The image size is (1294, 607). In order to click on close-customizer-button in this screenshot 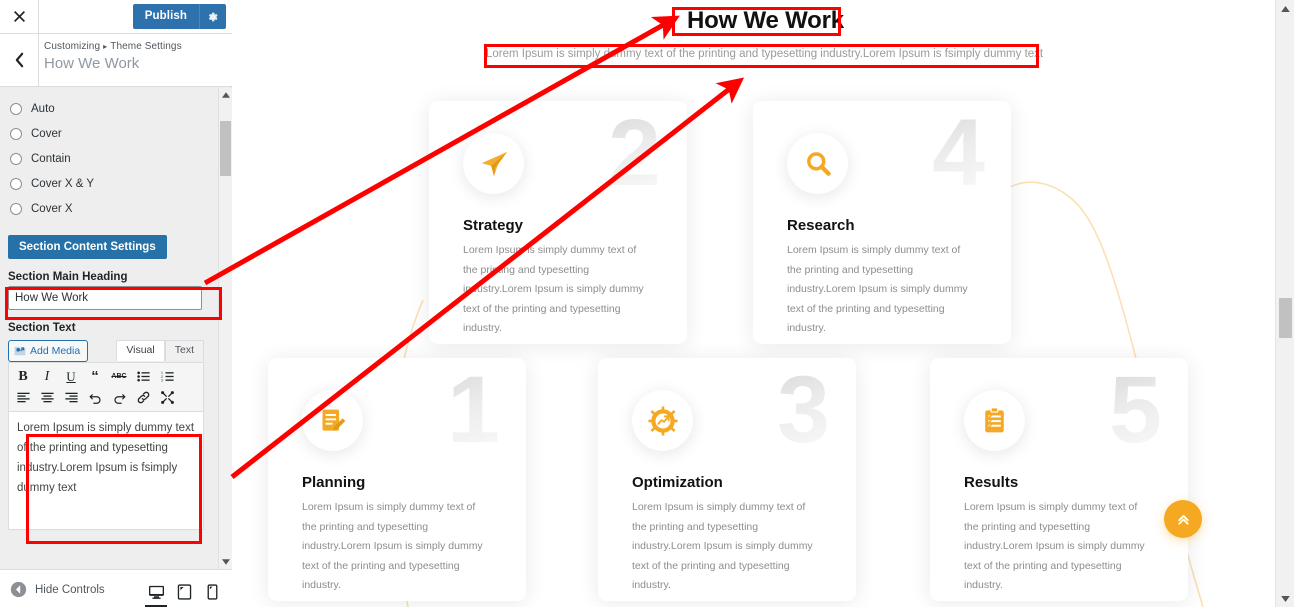, I will do `click(19, 16)`.